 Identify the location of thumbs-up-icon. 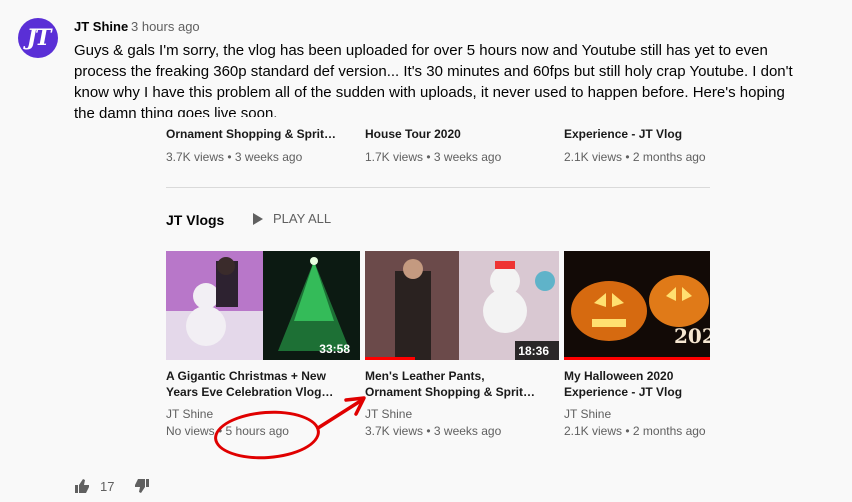
(82, 486).